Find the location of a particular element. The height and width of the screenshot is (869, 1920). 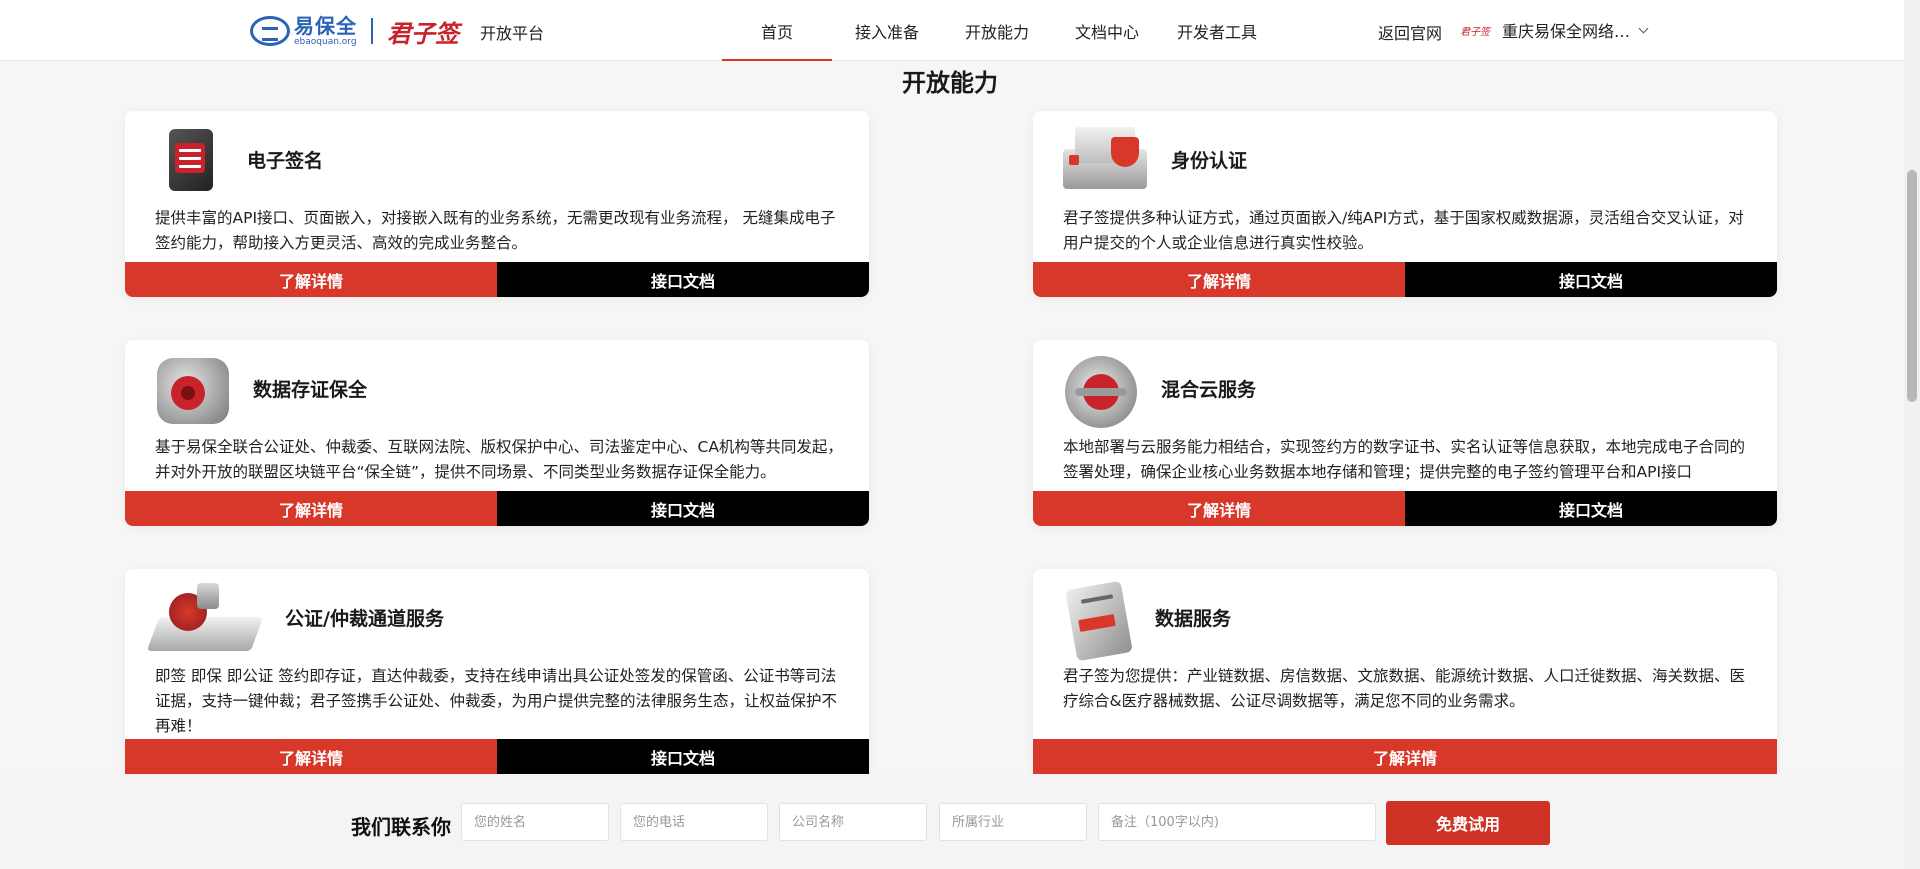

nav-docs: 文档中心 is located at coordinates (1107, 30).